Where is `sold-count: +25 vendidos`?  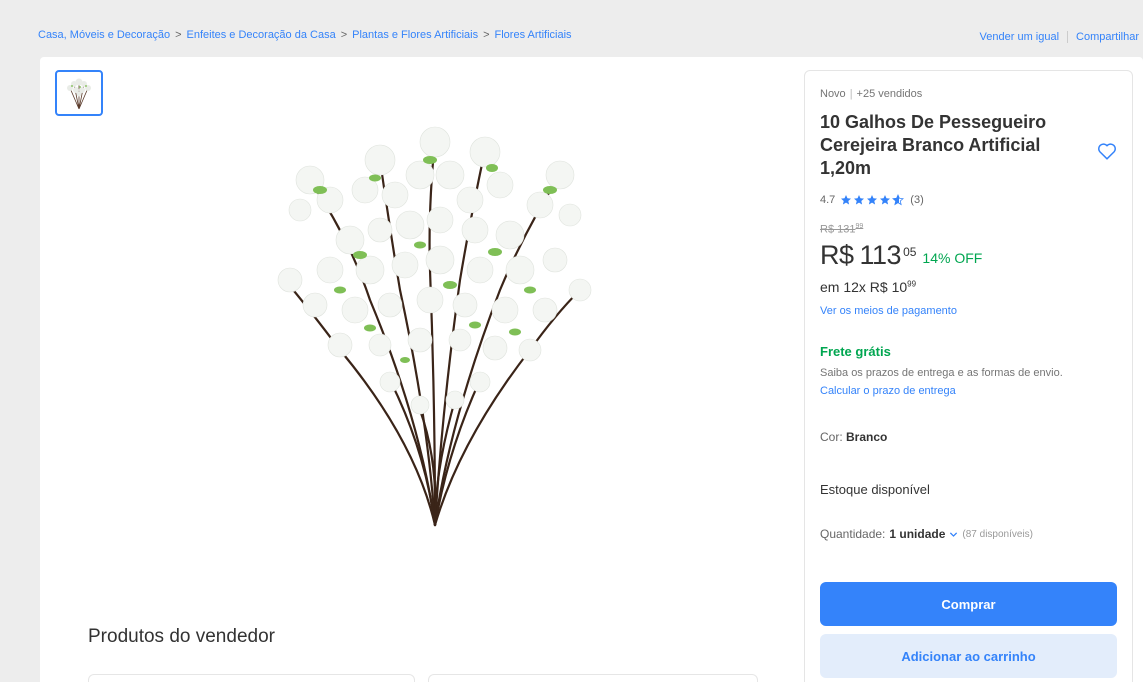
sold-count: +25 vendidos is located at coordinates (889, 94).